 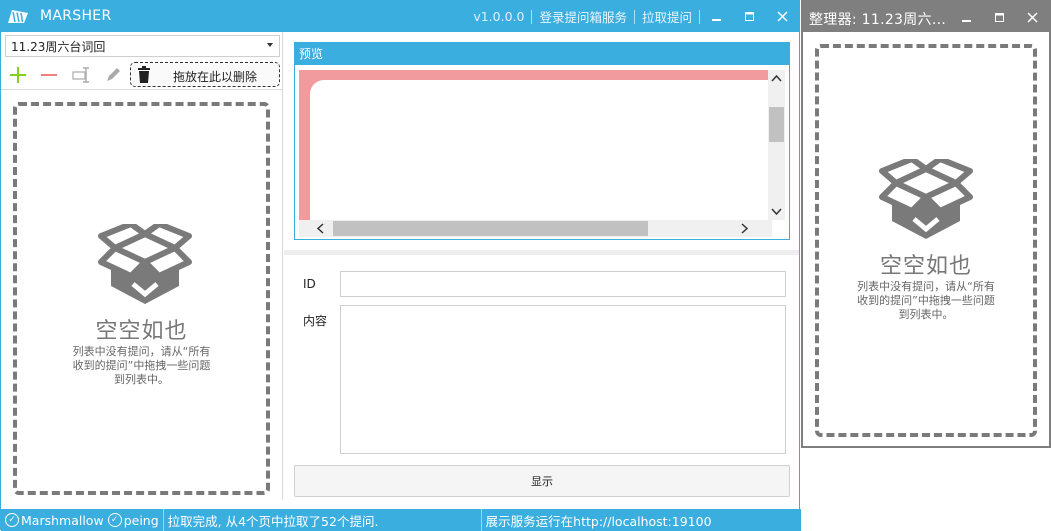 What do you see at coordinates (273, 521) in the screenshot?
I see `status-message: 拉取完成, 从4个页中拉取了52个提问.` at bounding box center [273, 521].